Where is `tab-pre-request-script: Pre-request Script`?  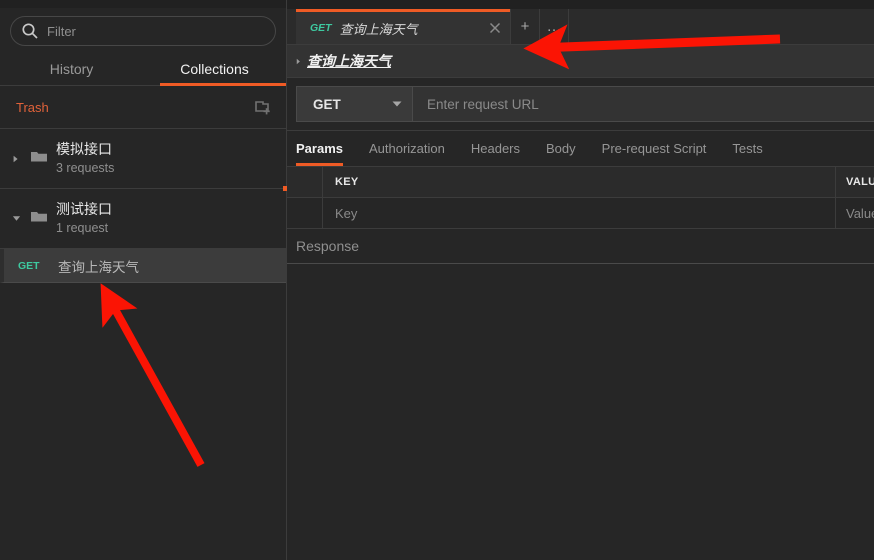 tab-pre-request-script: Pre-request Script is located at coordinates (654, 148).